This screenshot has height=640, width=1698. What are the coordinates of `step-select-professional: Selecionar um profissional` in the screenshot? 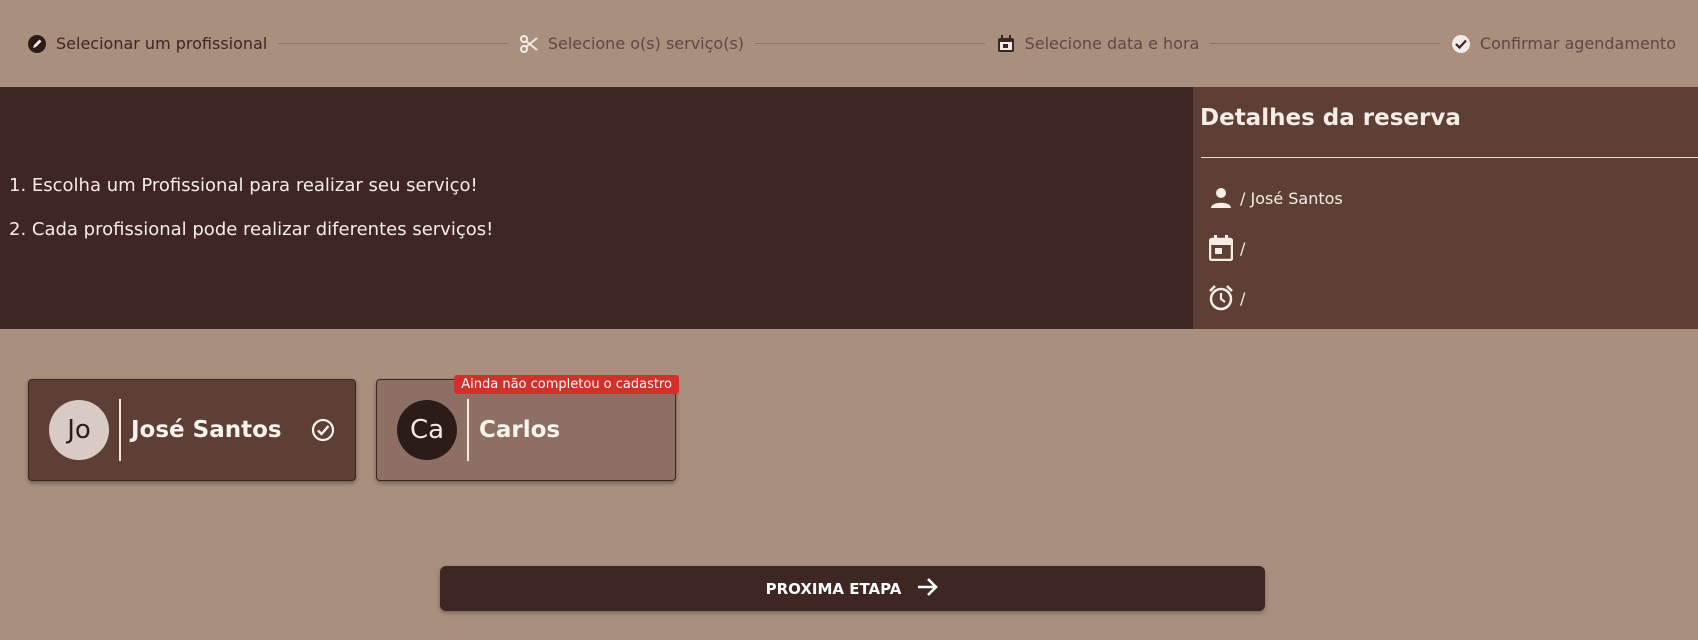 It's located at (147, 44).